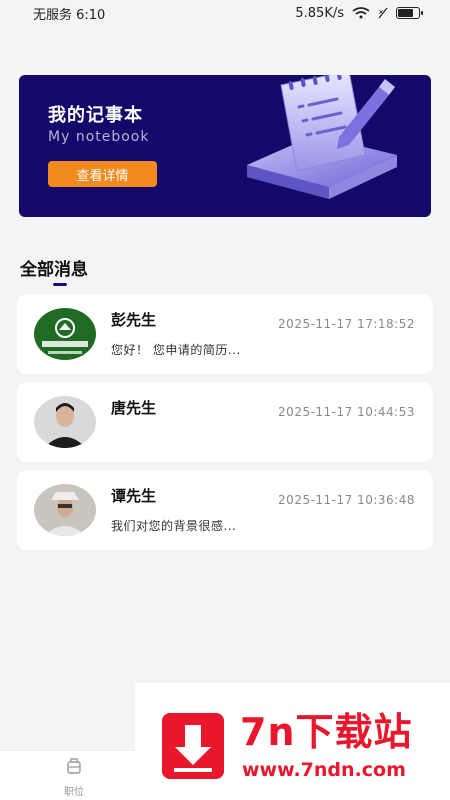 The width and height of the screenshot is (450, 800). Describe the element at coordinates (69, 15) in the screenshot. I see `carrier-time: 无服务 6:10` at that location.